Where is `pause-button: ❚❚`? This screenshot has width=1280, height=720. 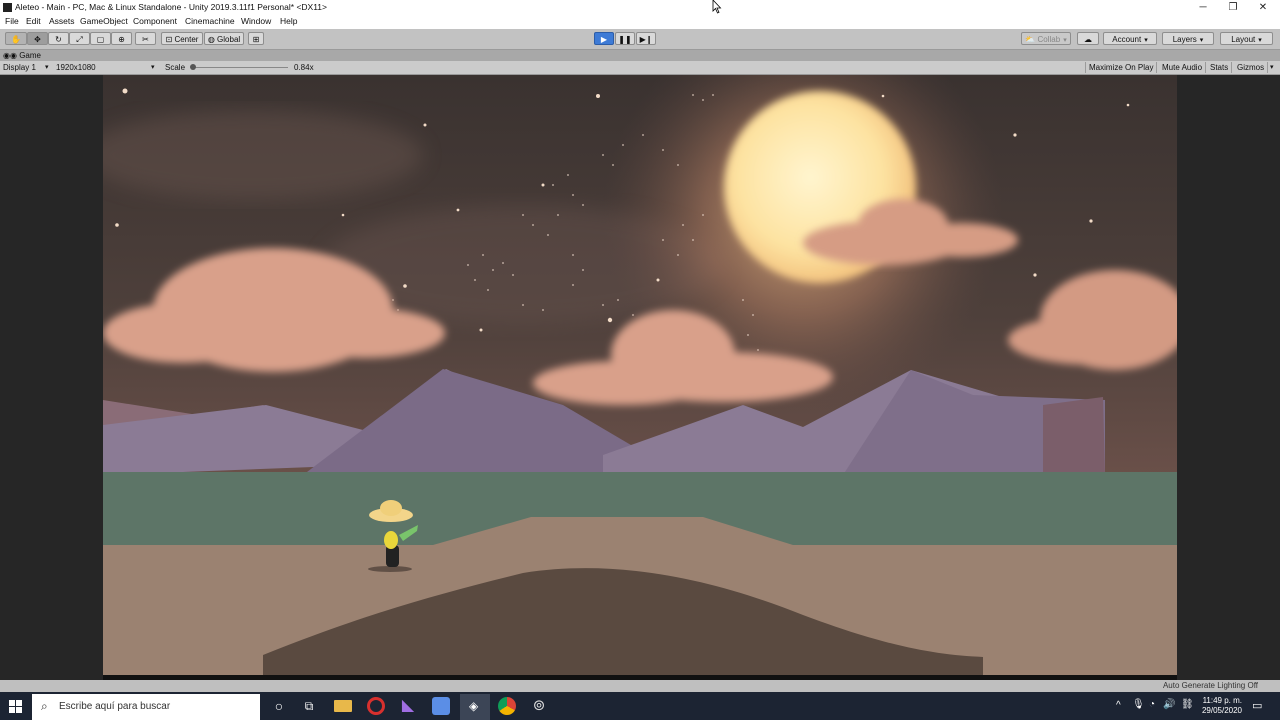
pause-button: ❚❚ is located at coordinates (625, 38).